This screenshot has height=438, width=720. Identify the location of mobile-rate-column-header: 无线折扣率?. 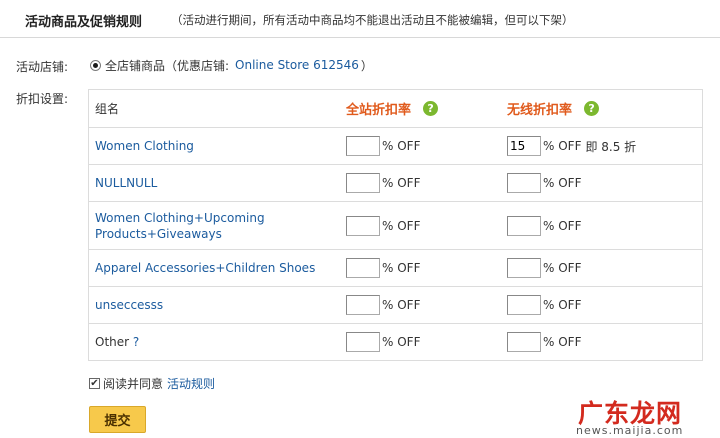
(605, 108).